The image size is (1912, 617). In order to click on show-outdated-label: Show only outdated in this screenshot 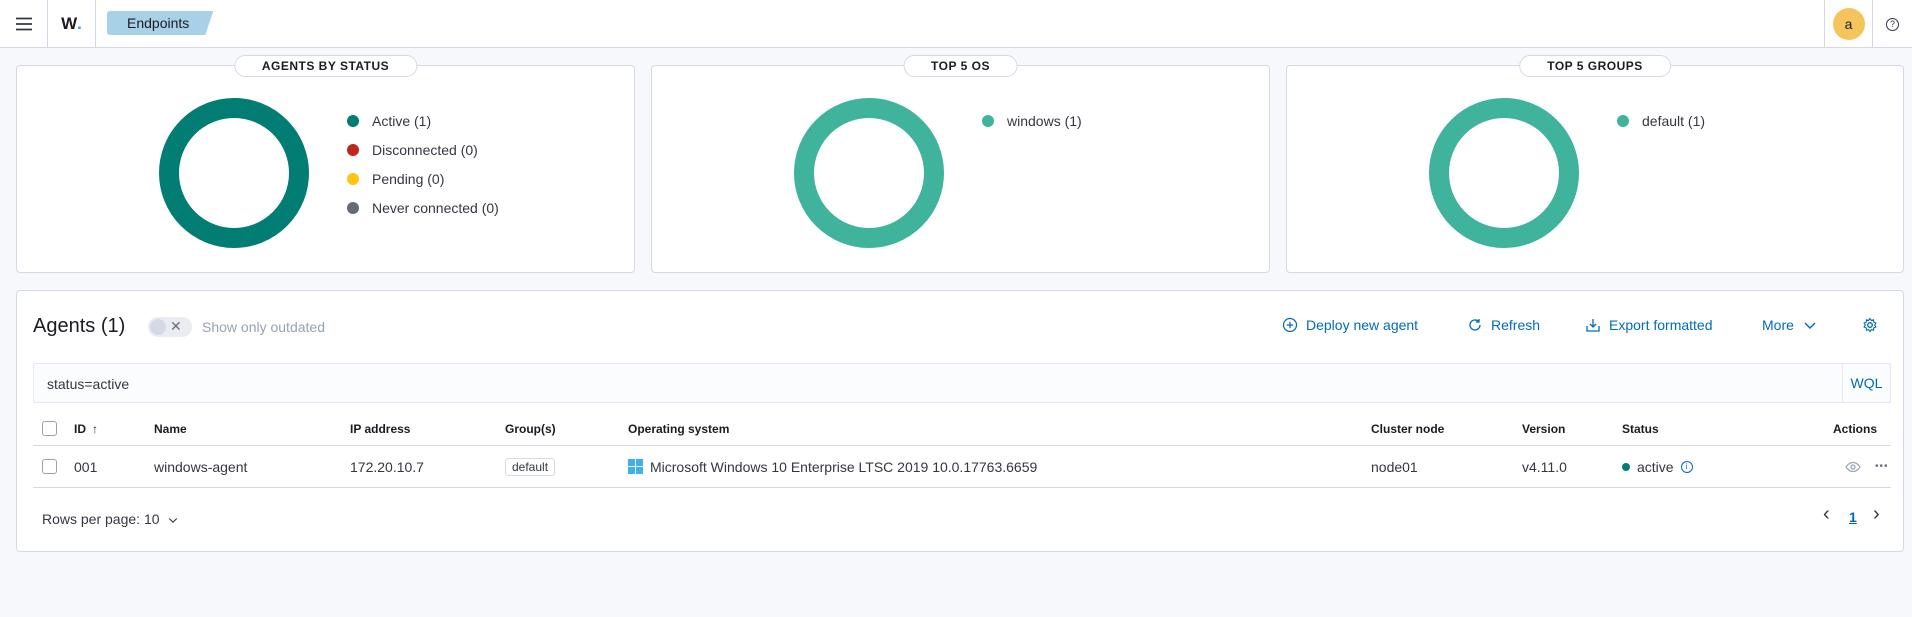, I will do `click(263, 327)`.